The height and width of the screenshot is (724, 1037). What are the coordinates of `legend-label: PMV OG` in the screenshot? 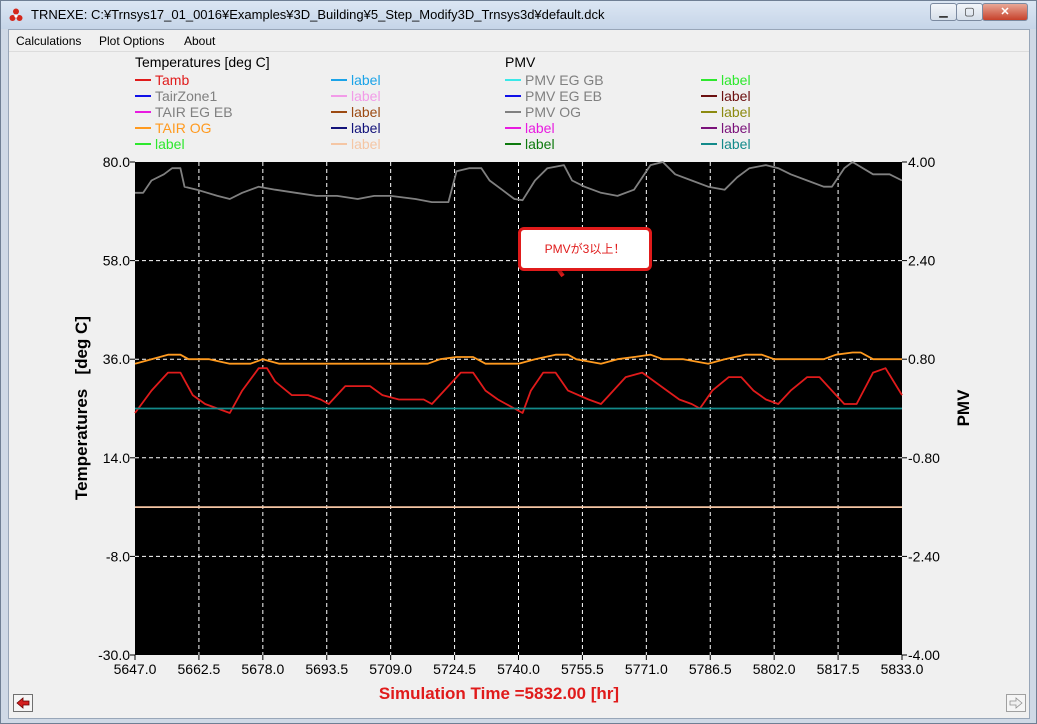 It's located at (553, 112).